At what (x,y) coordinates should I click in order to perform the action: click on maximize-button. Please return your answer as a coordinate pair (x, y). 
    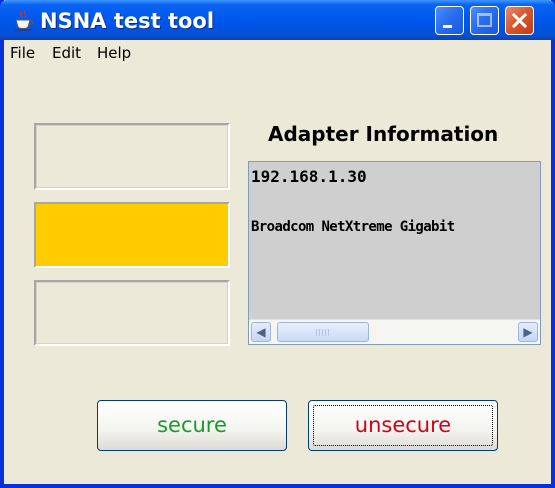
    Looking at the image, I should click on (484, 20).